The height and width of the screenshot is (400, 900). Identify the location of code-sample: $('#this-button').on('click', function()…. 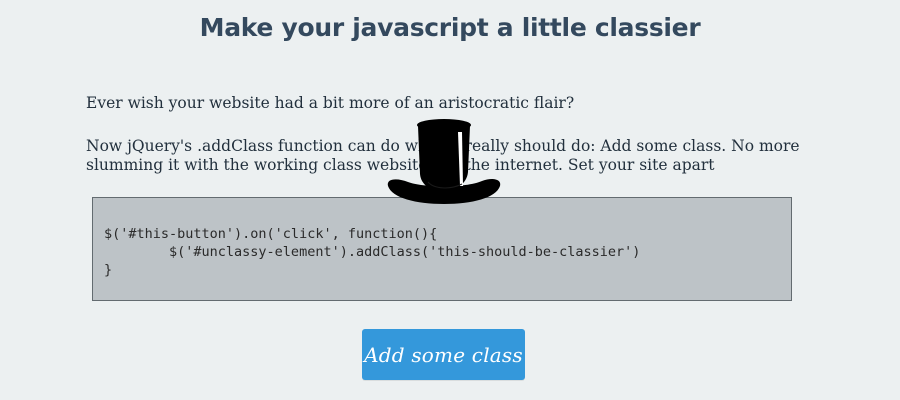
(372, 252).